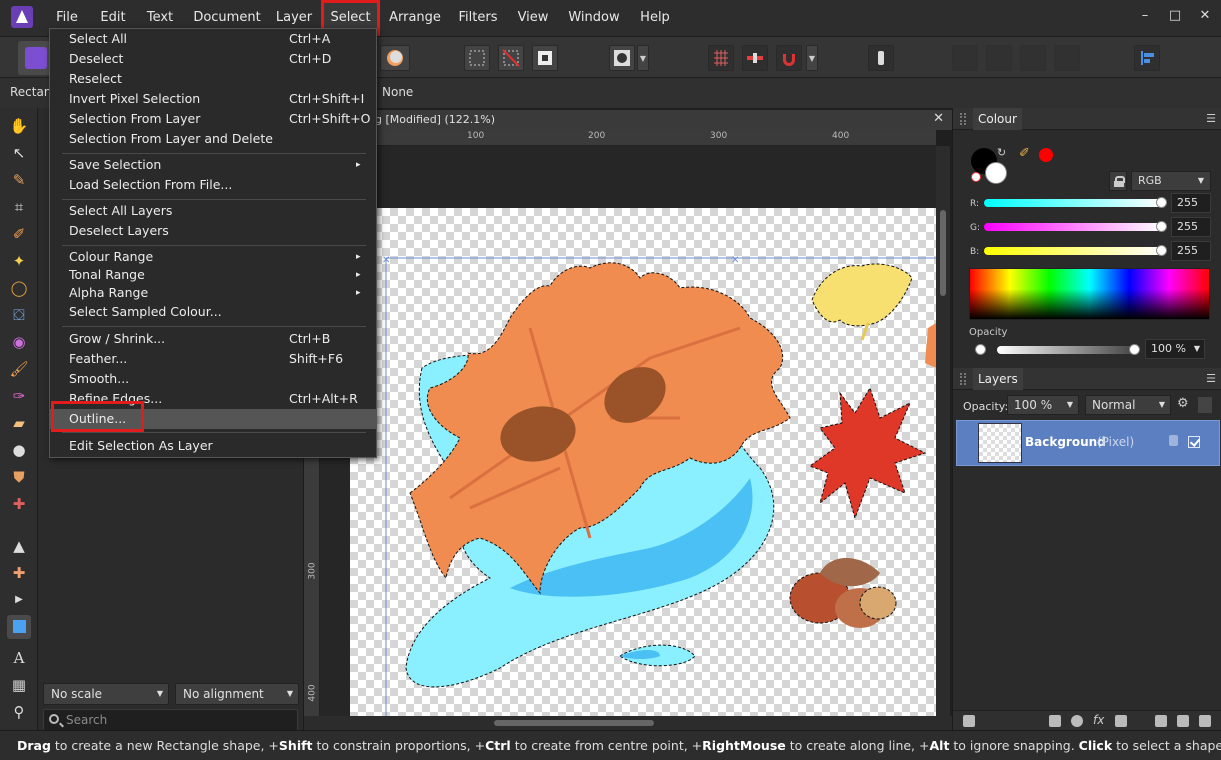  I want to click on maximize-icon: □, so click(1175, 16).